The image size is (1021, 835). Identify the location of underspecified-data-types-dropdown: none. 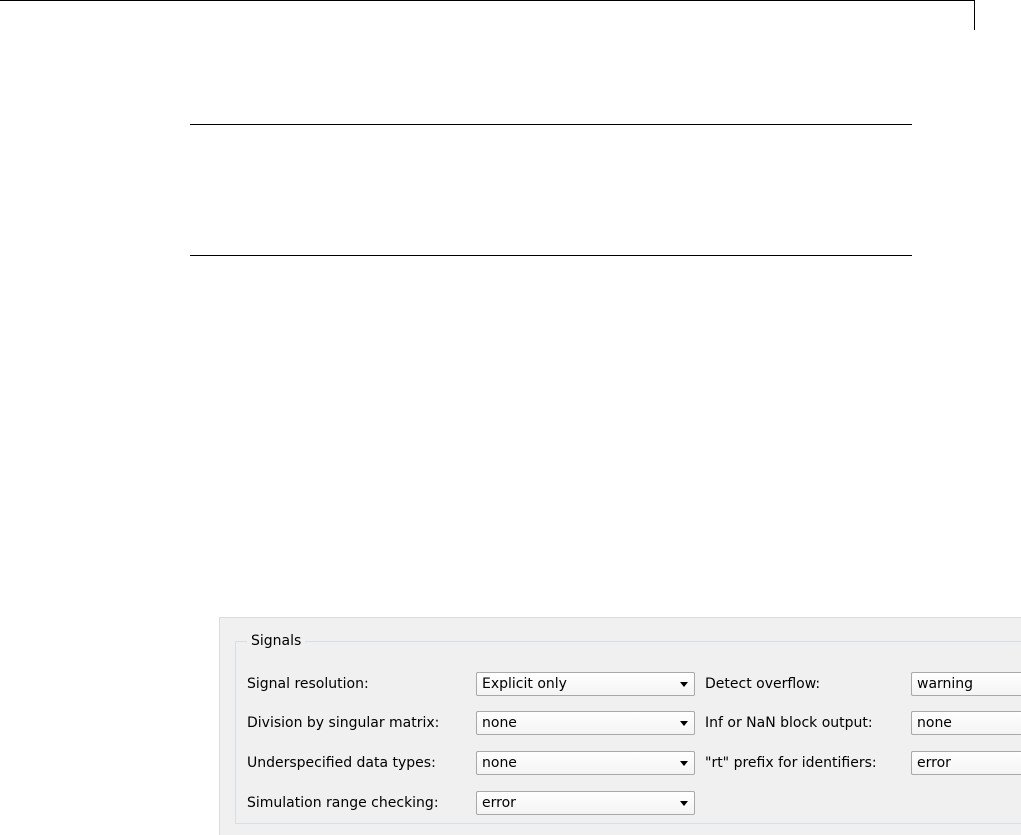
(585, 763).